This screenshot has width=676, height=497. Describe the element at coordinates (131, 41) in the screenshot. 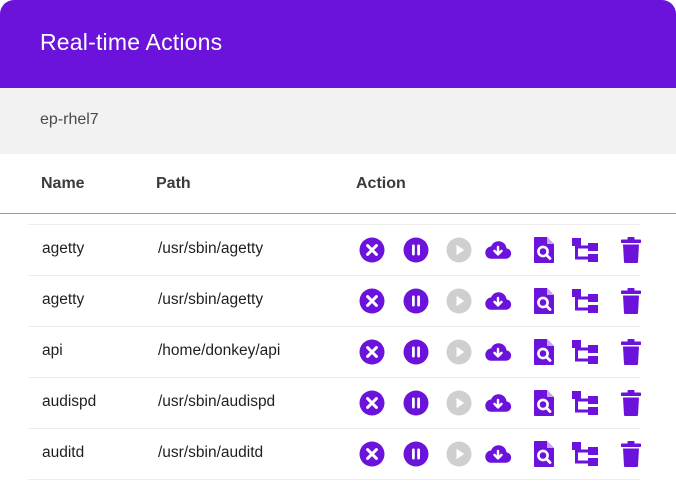

I see `card-title: Real-time Actions` at that location.